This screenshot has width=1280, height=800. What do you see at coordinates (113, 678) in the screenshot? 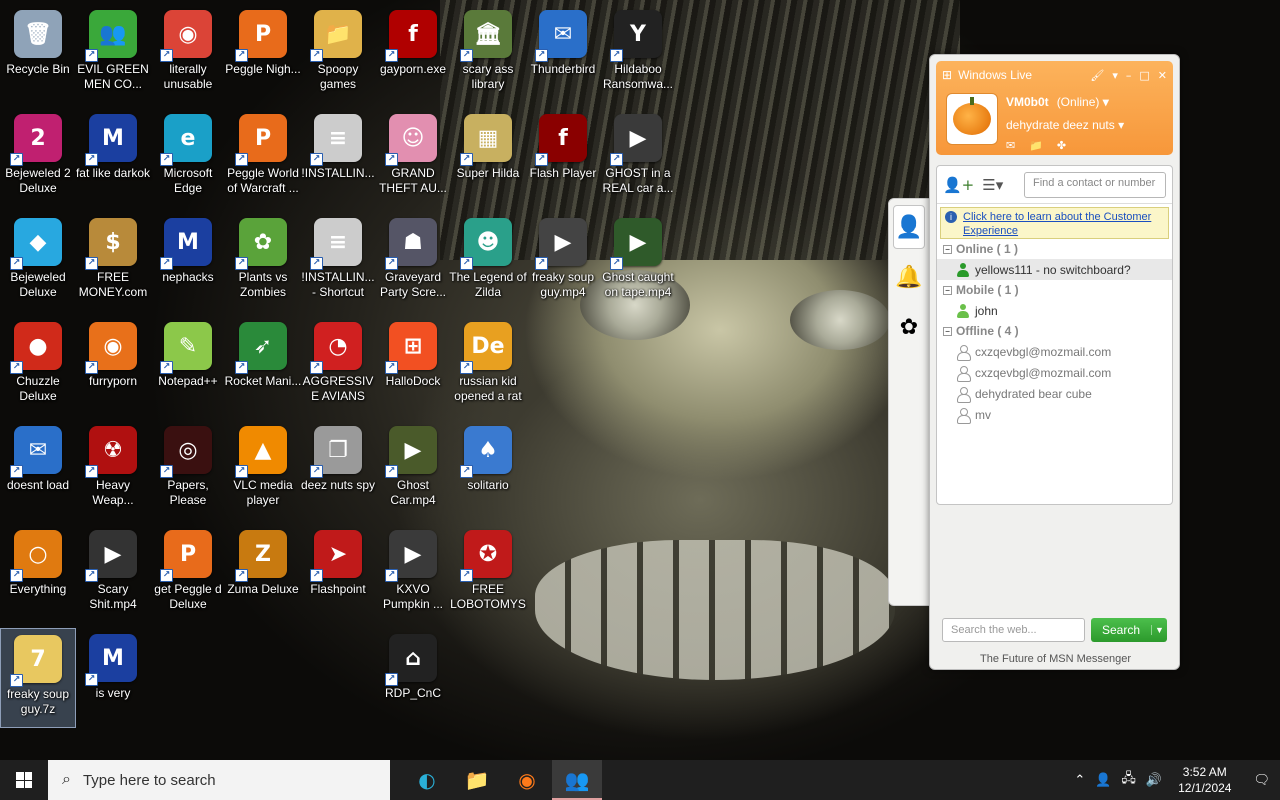
I see `desktop-icon: M ↗ is very` at bounding box center [113, 678].